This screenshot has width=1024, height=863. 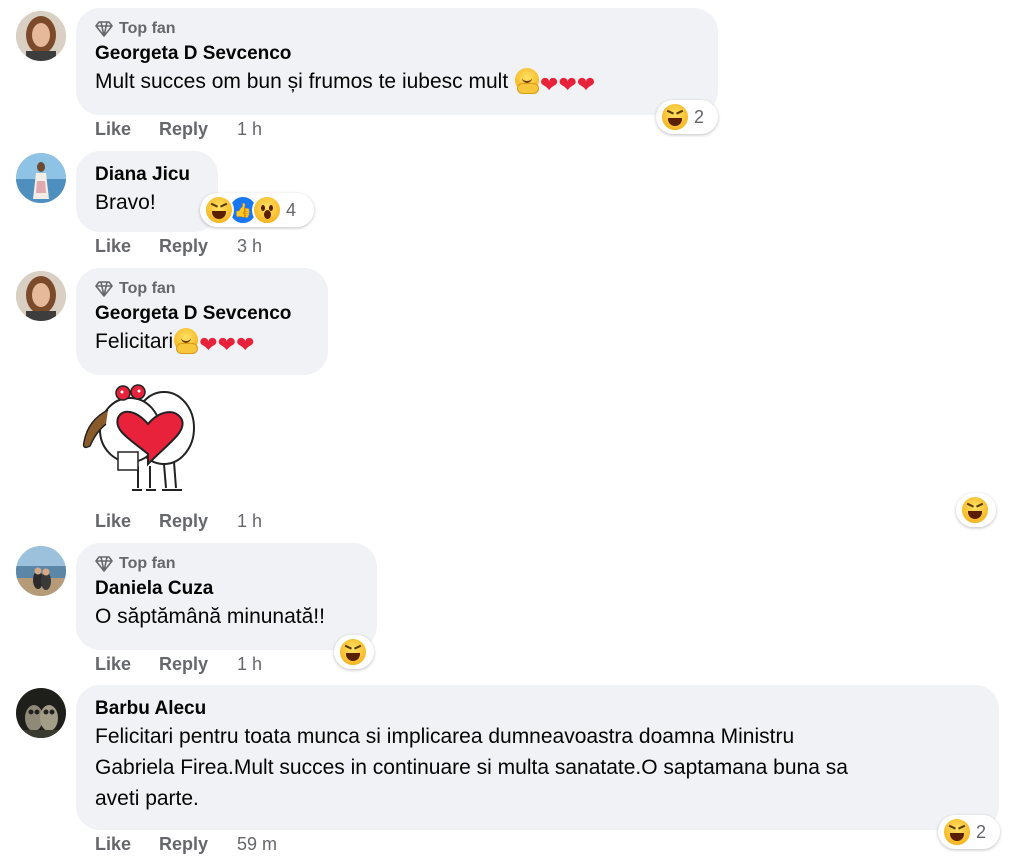 I want to click on author-name: Diana Jicu, so click(x=146, y=175).